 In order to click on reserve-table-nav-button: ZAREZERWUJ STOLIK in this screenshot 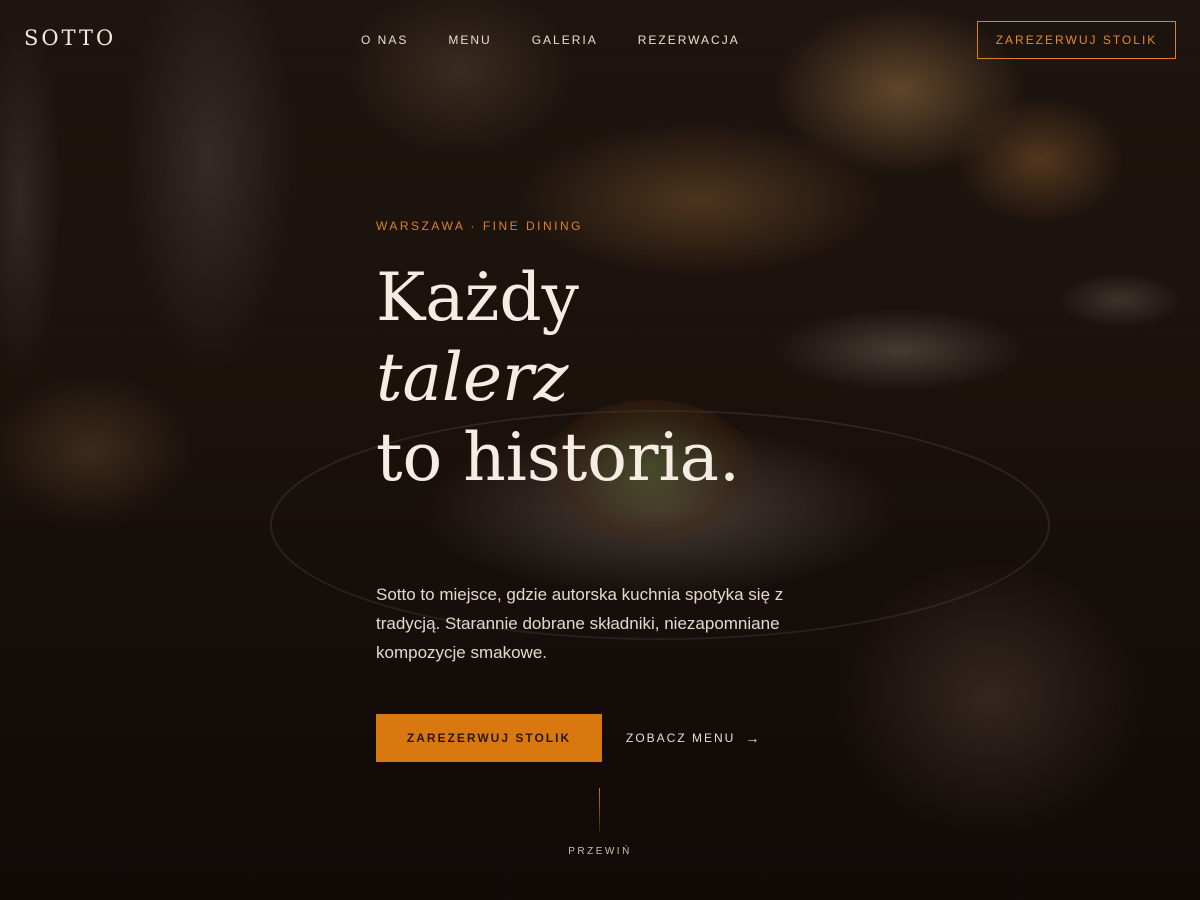, I will do `click(1076, 40)`.